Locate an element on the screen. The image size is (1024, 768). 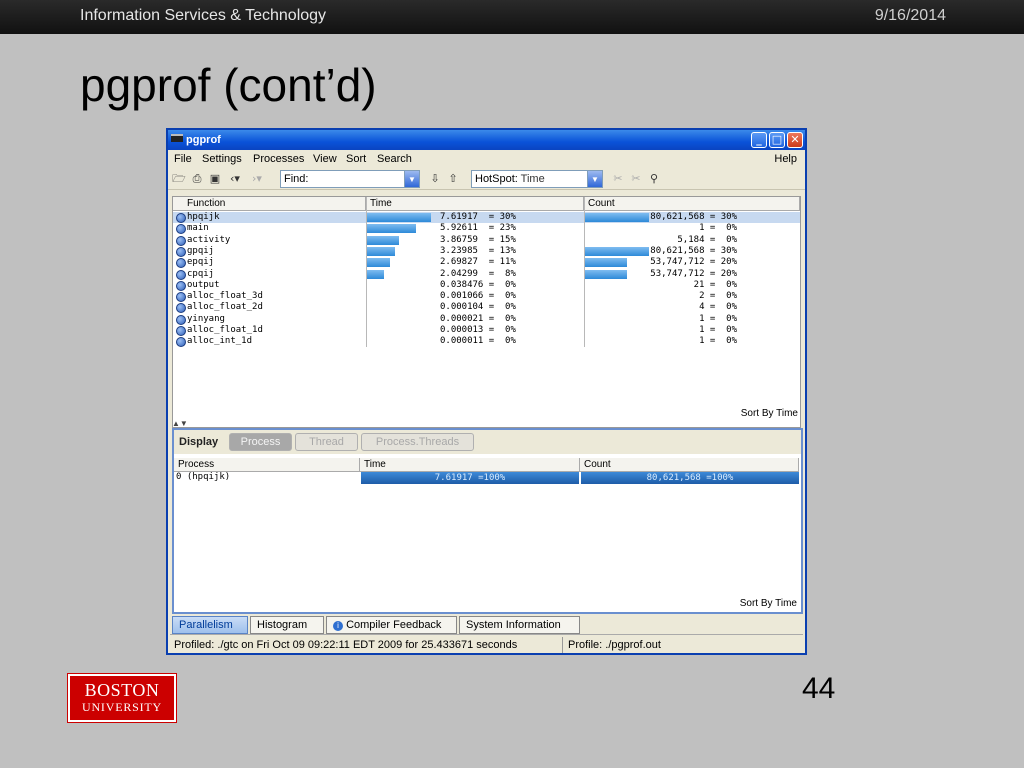
status-profile-file: Profile: ./pgprof.out is located at coordinates (614, 645).